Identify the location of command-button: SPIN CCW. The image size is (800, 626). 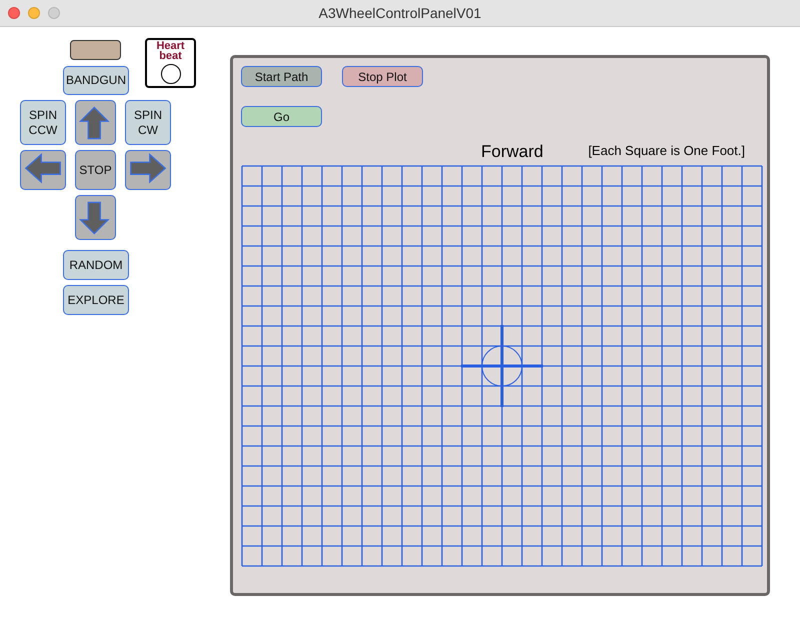
(43, 122).